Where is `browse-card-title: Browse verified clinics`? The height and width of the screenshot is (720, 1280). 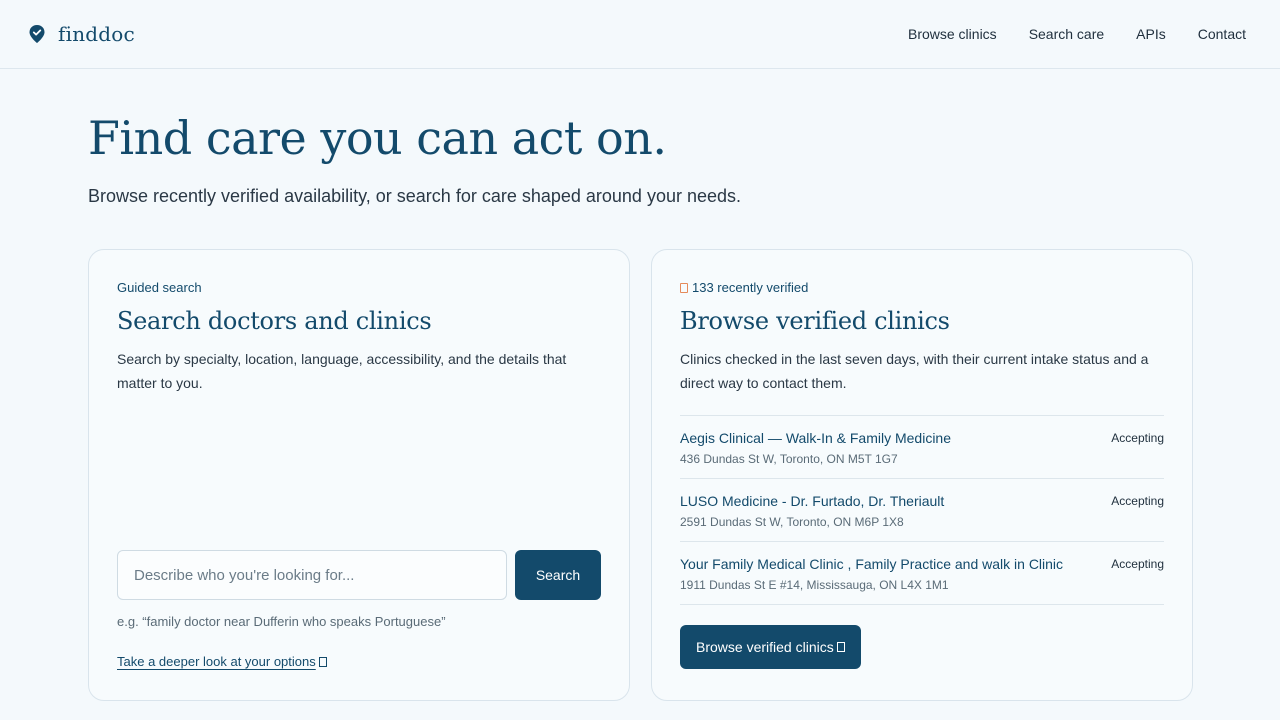
browse-card-title: Browse verified clinics is located at coordinates (815, 321).